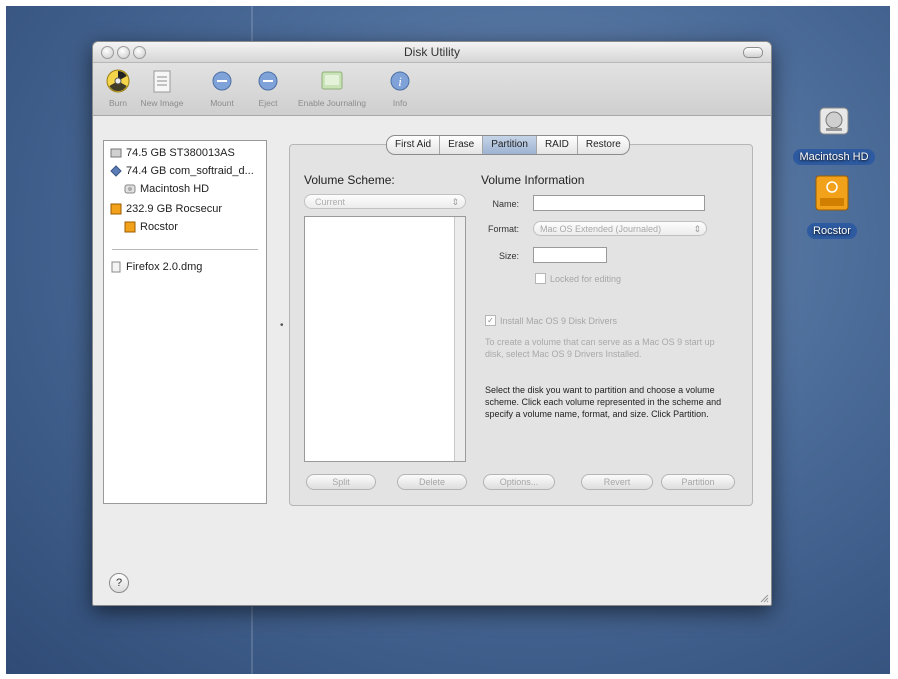 The height and width of the screenshot is (679, 898). What do you see at coordinates (557, 145) in the screenshot?
I see `tab-raid: RAID` at bounding box center [557, 145].